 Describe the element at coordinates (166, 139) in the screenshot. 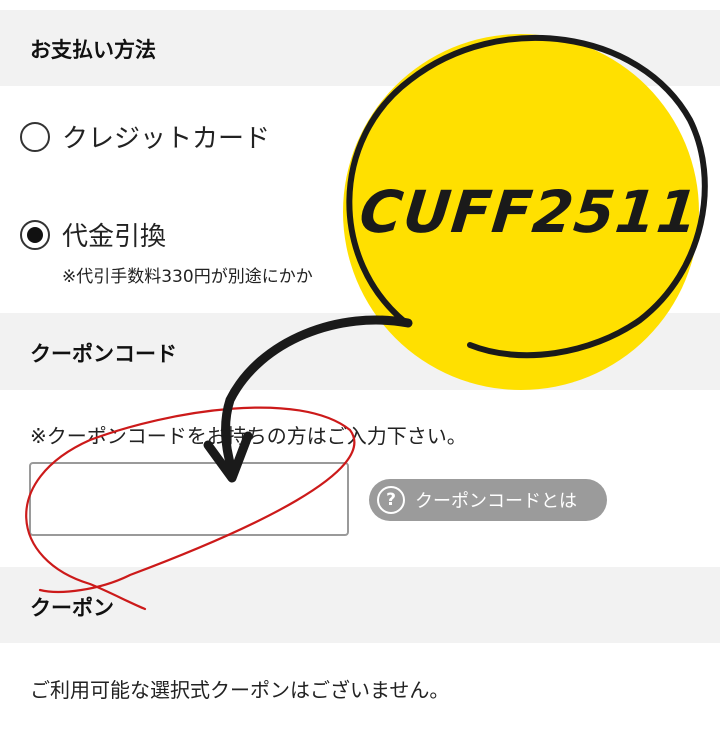

I see `credit-card-label: クレジットカード` at that location.